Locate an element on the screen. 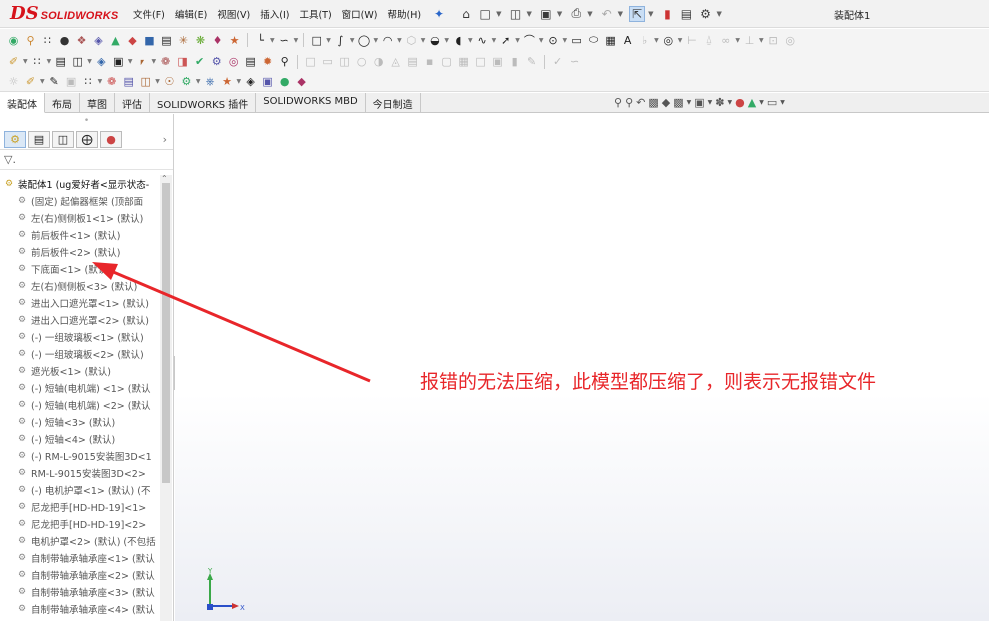 Image resolution: width=989 pixels, height=621 pixels. triad-origin is located at coordinates (210, 607).